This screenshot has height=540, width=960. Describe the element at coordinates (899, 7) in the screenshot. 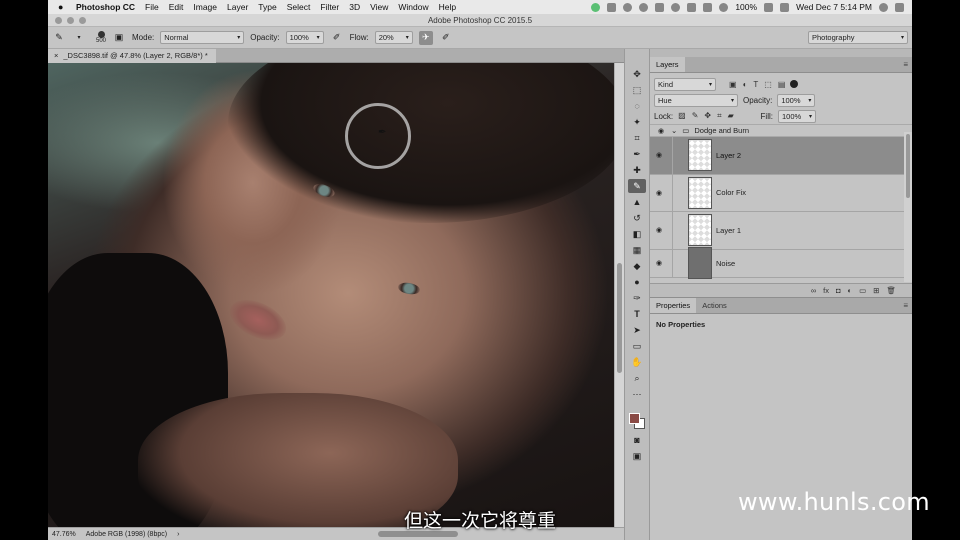

I see `notification-center-icon` at that location.